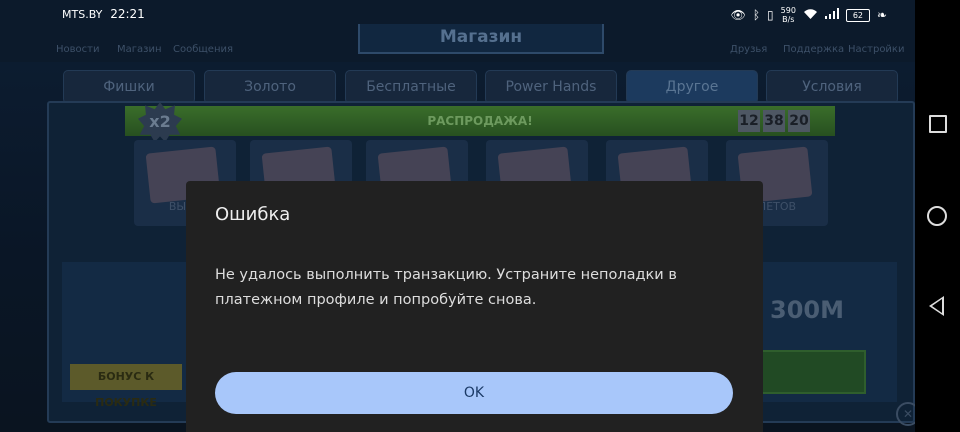  I want to click on nav-friends: Друзья, so click(748, 49).